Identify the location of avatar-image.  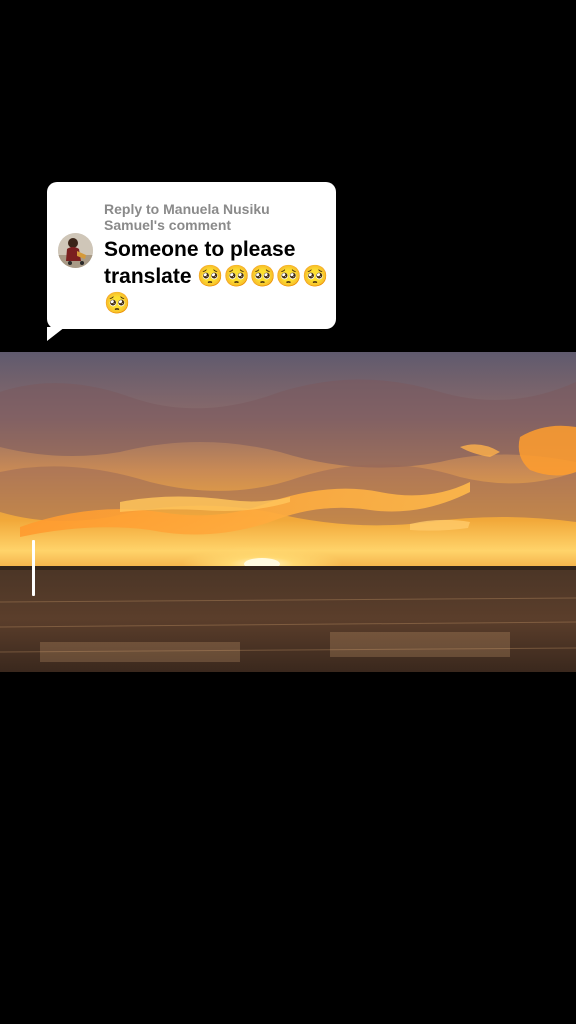
(75, 250).